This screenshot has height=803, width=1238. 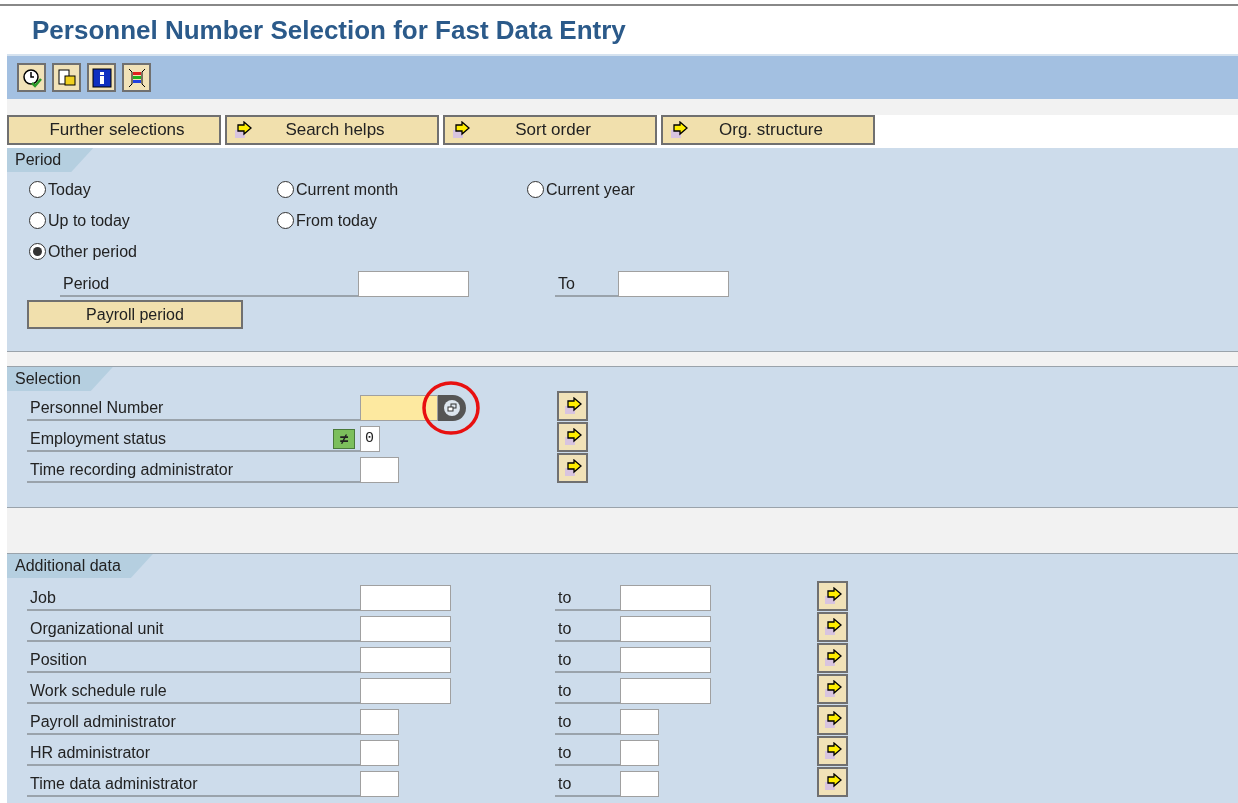 I want to click on payroll-period-button: Payroll period, so click(x=135, y=314).